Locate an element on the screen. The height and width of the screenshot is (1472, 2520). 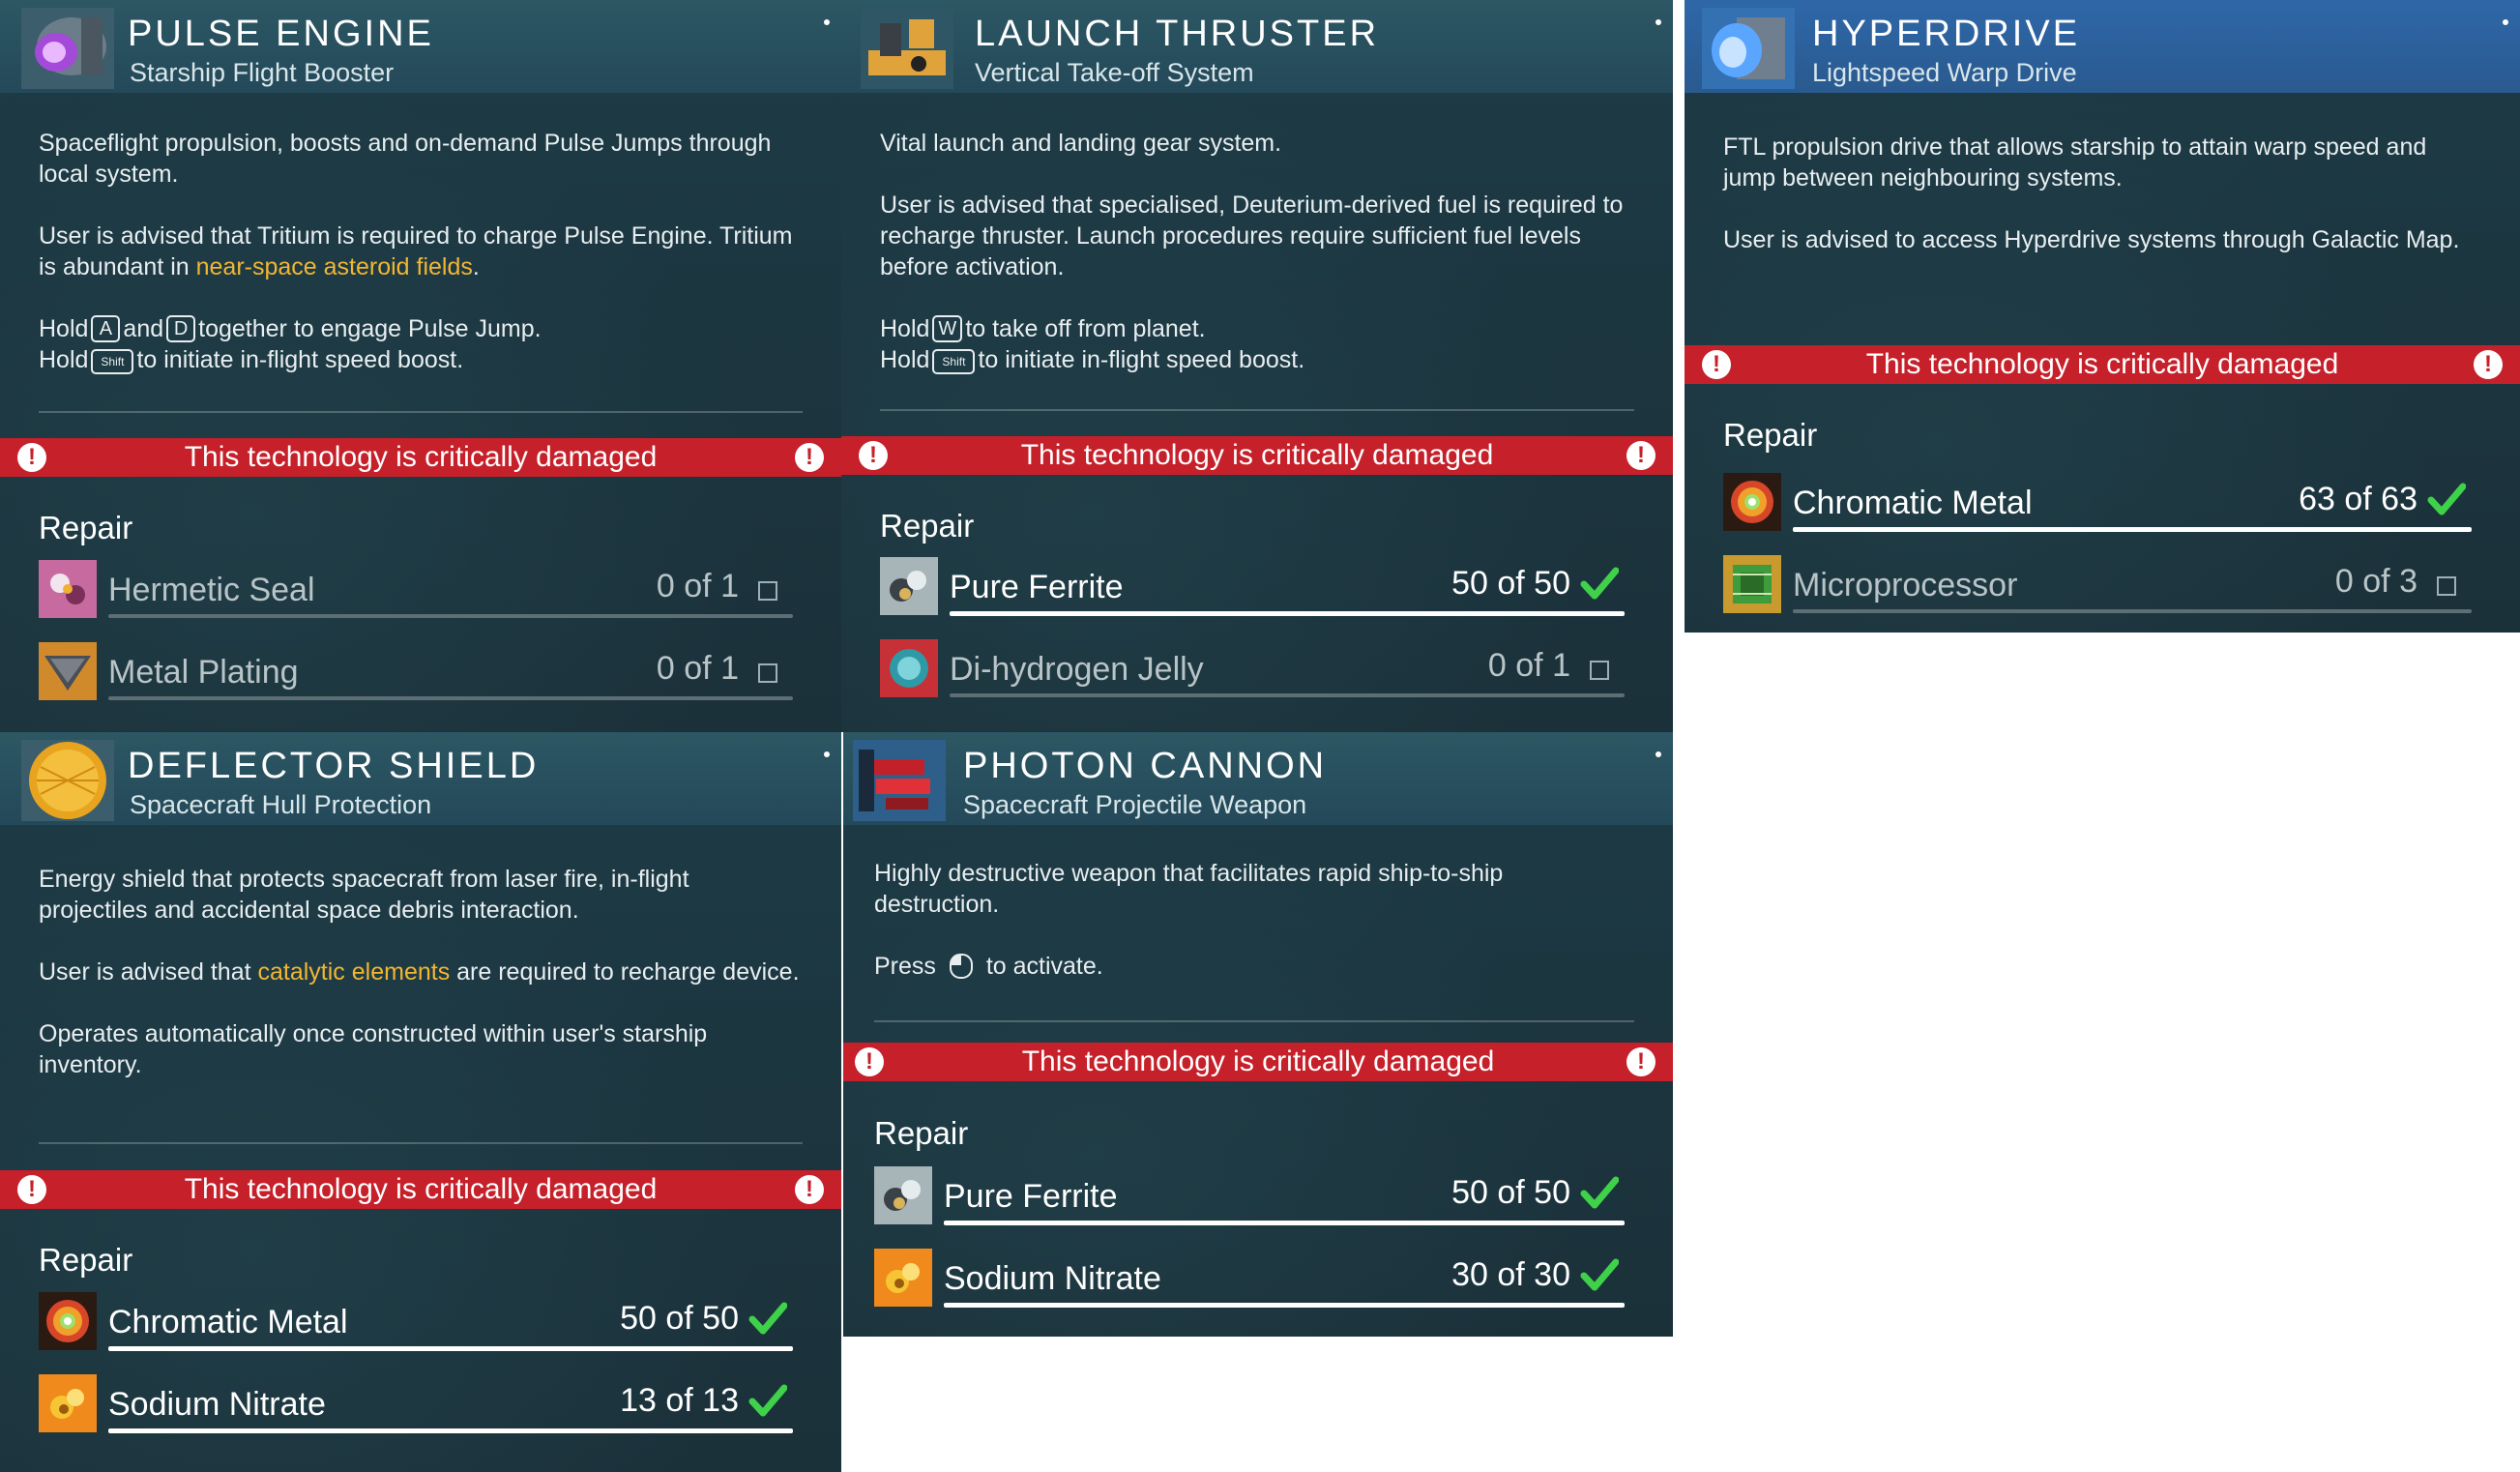
item-count: 13 of 13 is located at coordinates (680, 1400).